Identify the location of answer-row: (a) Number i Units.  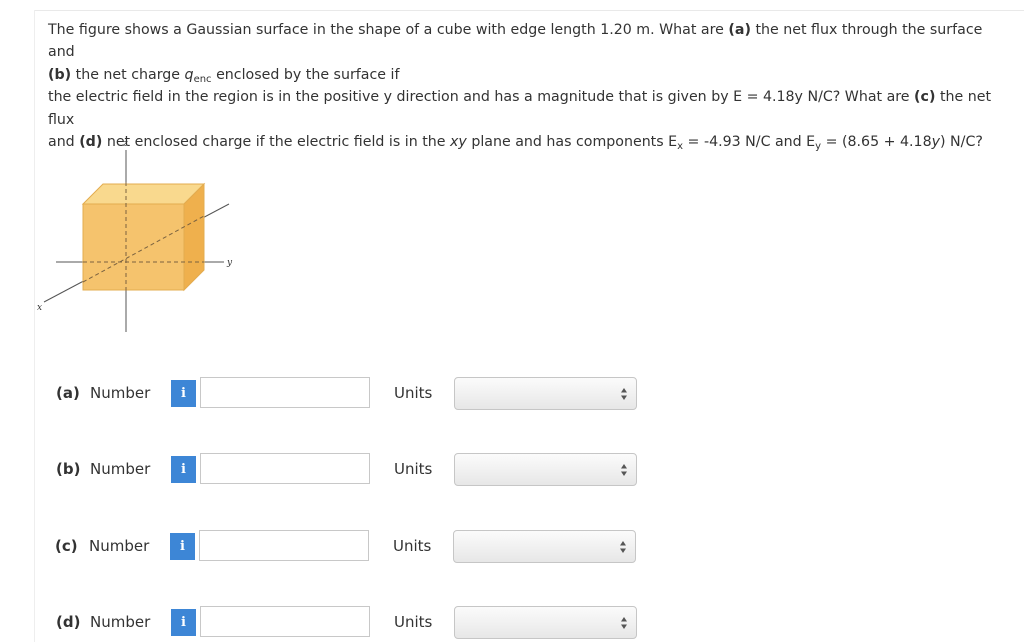
(350, 394).